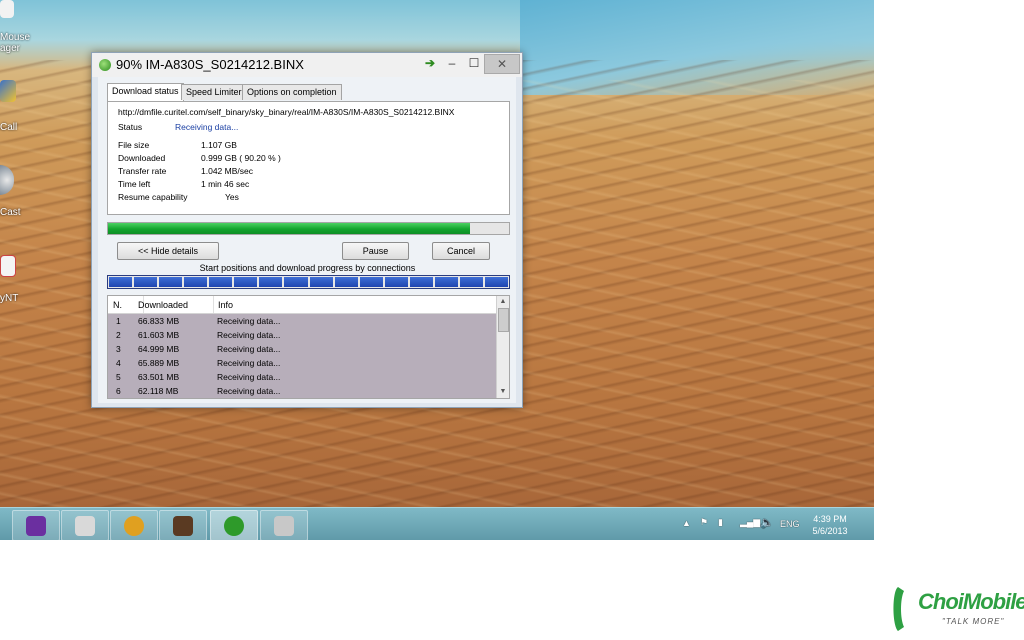  Describe the element at coordinates (973, 621) in the screenshot. I see `logo-tagline: "TALK MORE"` at that location.